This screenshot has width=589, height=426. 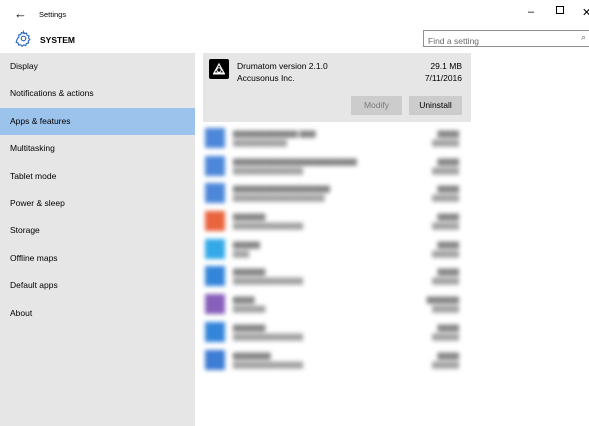 What do you see at coordinates (585, 12) in the screenshot?
I see `close-icon: ✕` at bounding box center [585, 12].